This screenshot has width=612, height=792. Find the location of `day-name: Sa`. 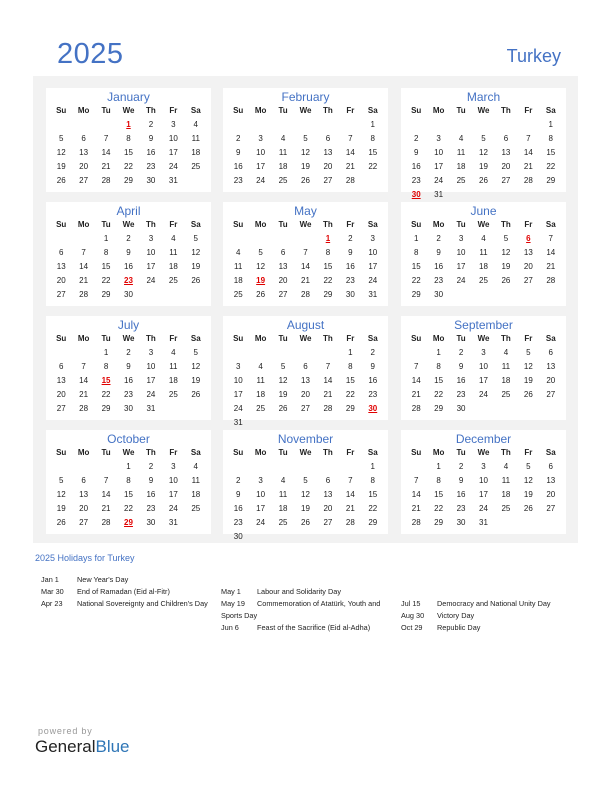

day-name: Sa is located at coordinates (372, 224).